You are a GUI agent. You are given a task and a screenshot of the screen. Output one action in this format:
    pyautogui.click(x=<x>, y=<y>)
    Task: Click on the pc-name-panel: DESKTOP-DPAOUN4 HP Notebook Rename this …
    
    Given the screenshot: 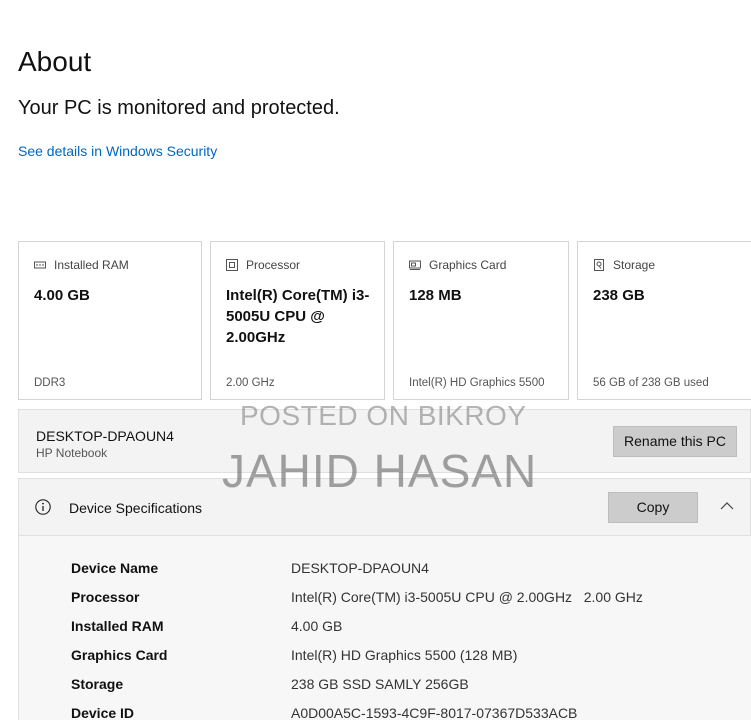 What is the action you would take?
    pyautogui.click(x=384, y=441)
    